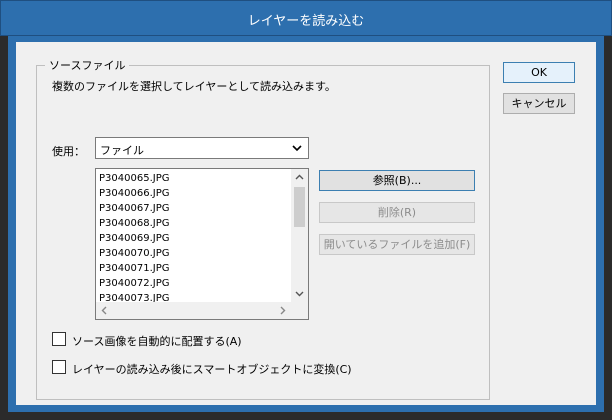  Describe the element at coordinates (195, 193) in the screenshot. I see `list-item: P3040066.JPG` at that location.